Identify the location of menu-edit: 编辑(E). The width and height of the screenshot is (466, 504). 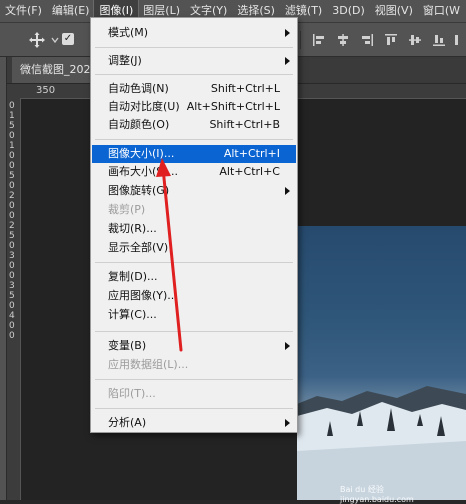
(71, 11).